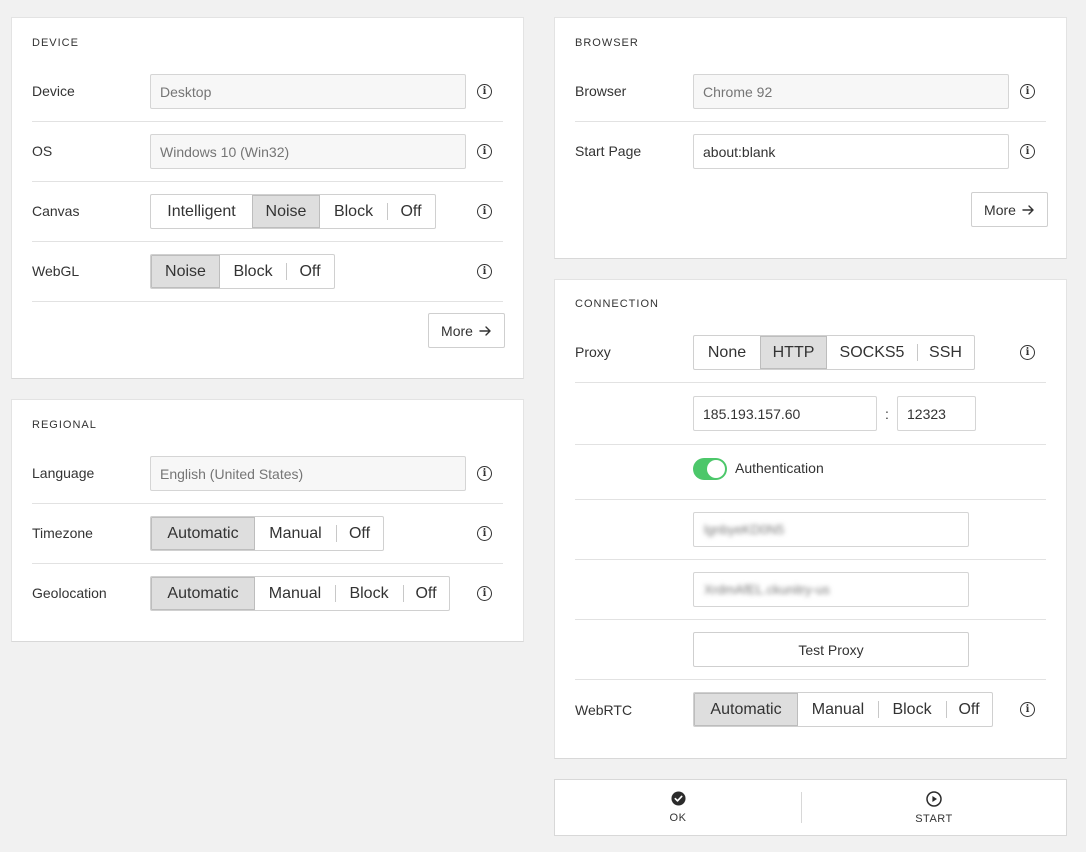  Describe the element at coordinates (851, 91) in the screenshot. I see `browser-input` at that location.